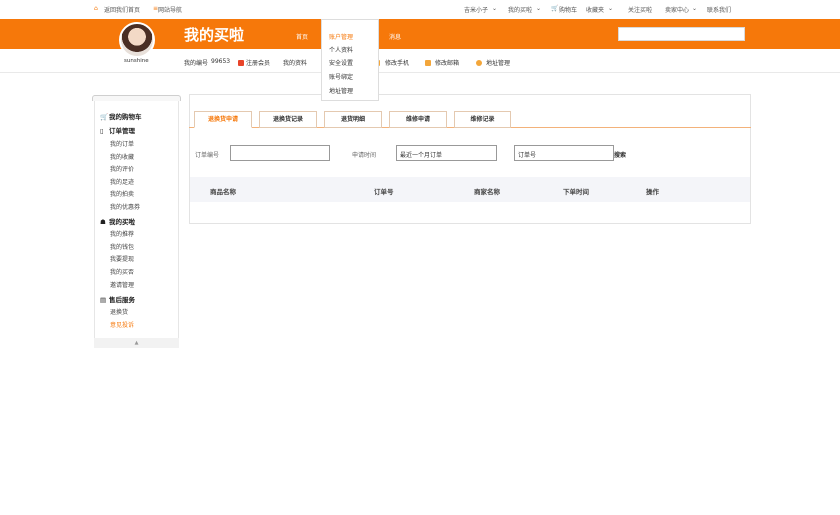  I want to click on brand-title: 我的买啦, so click(214, 35).